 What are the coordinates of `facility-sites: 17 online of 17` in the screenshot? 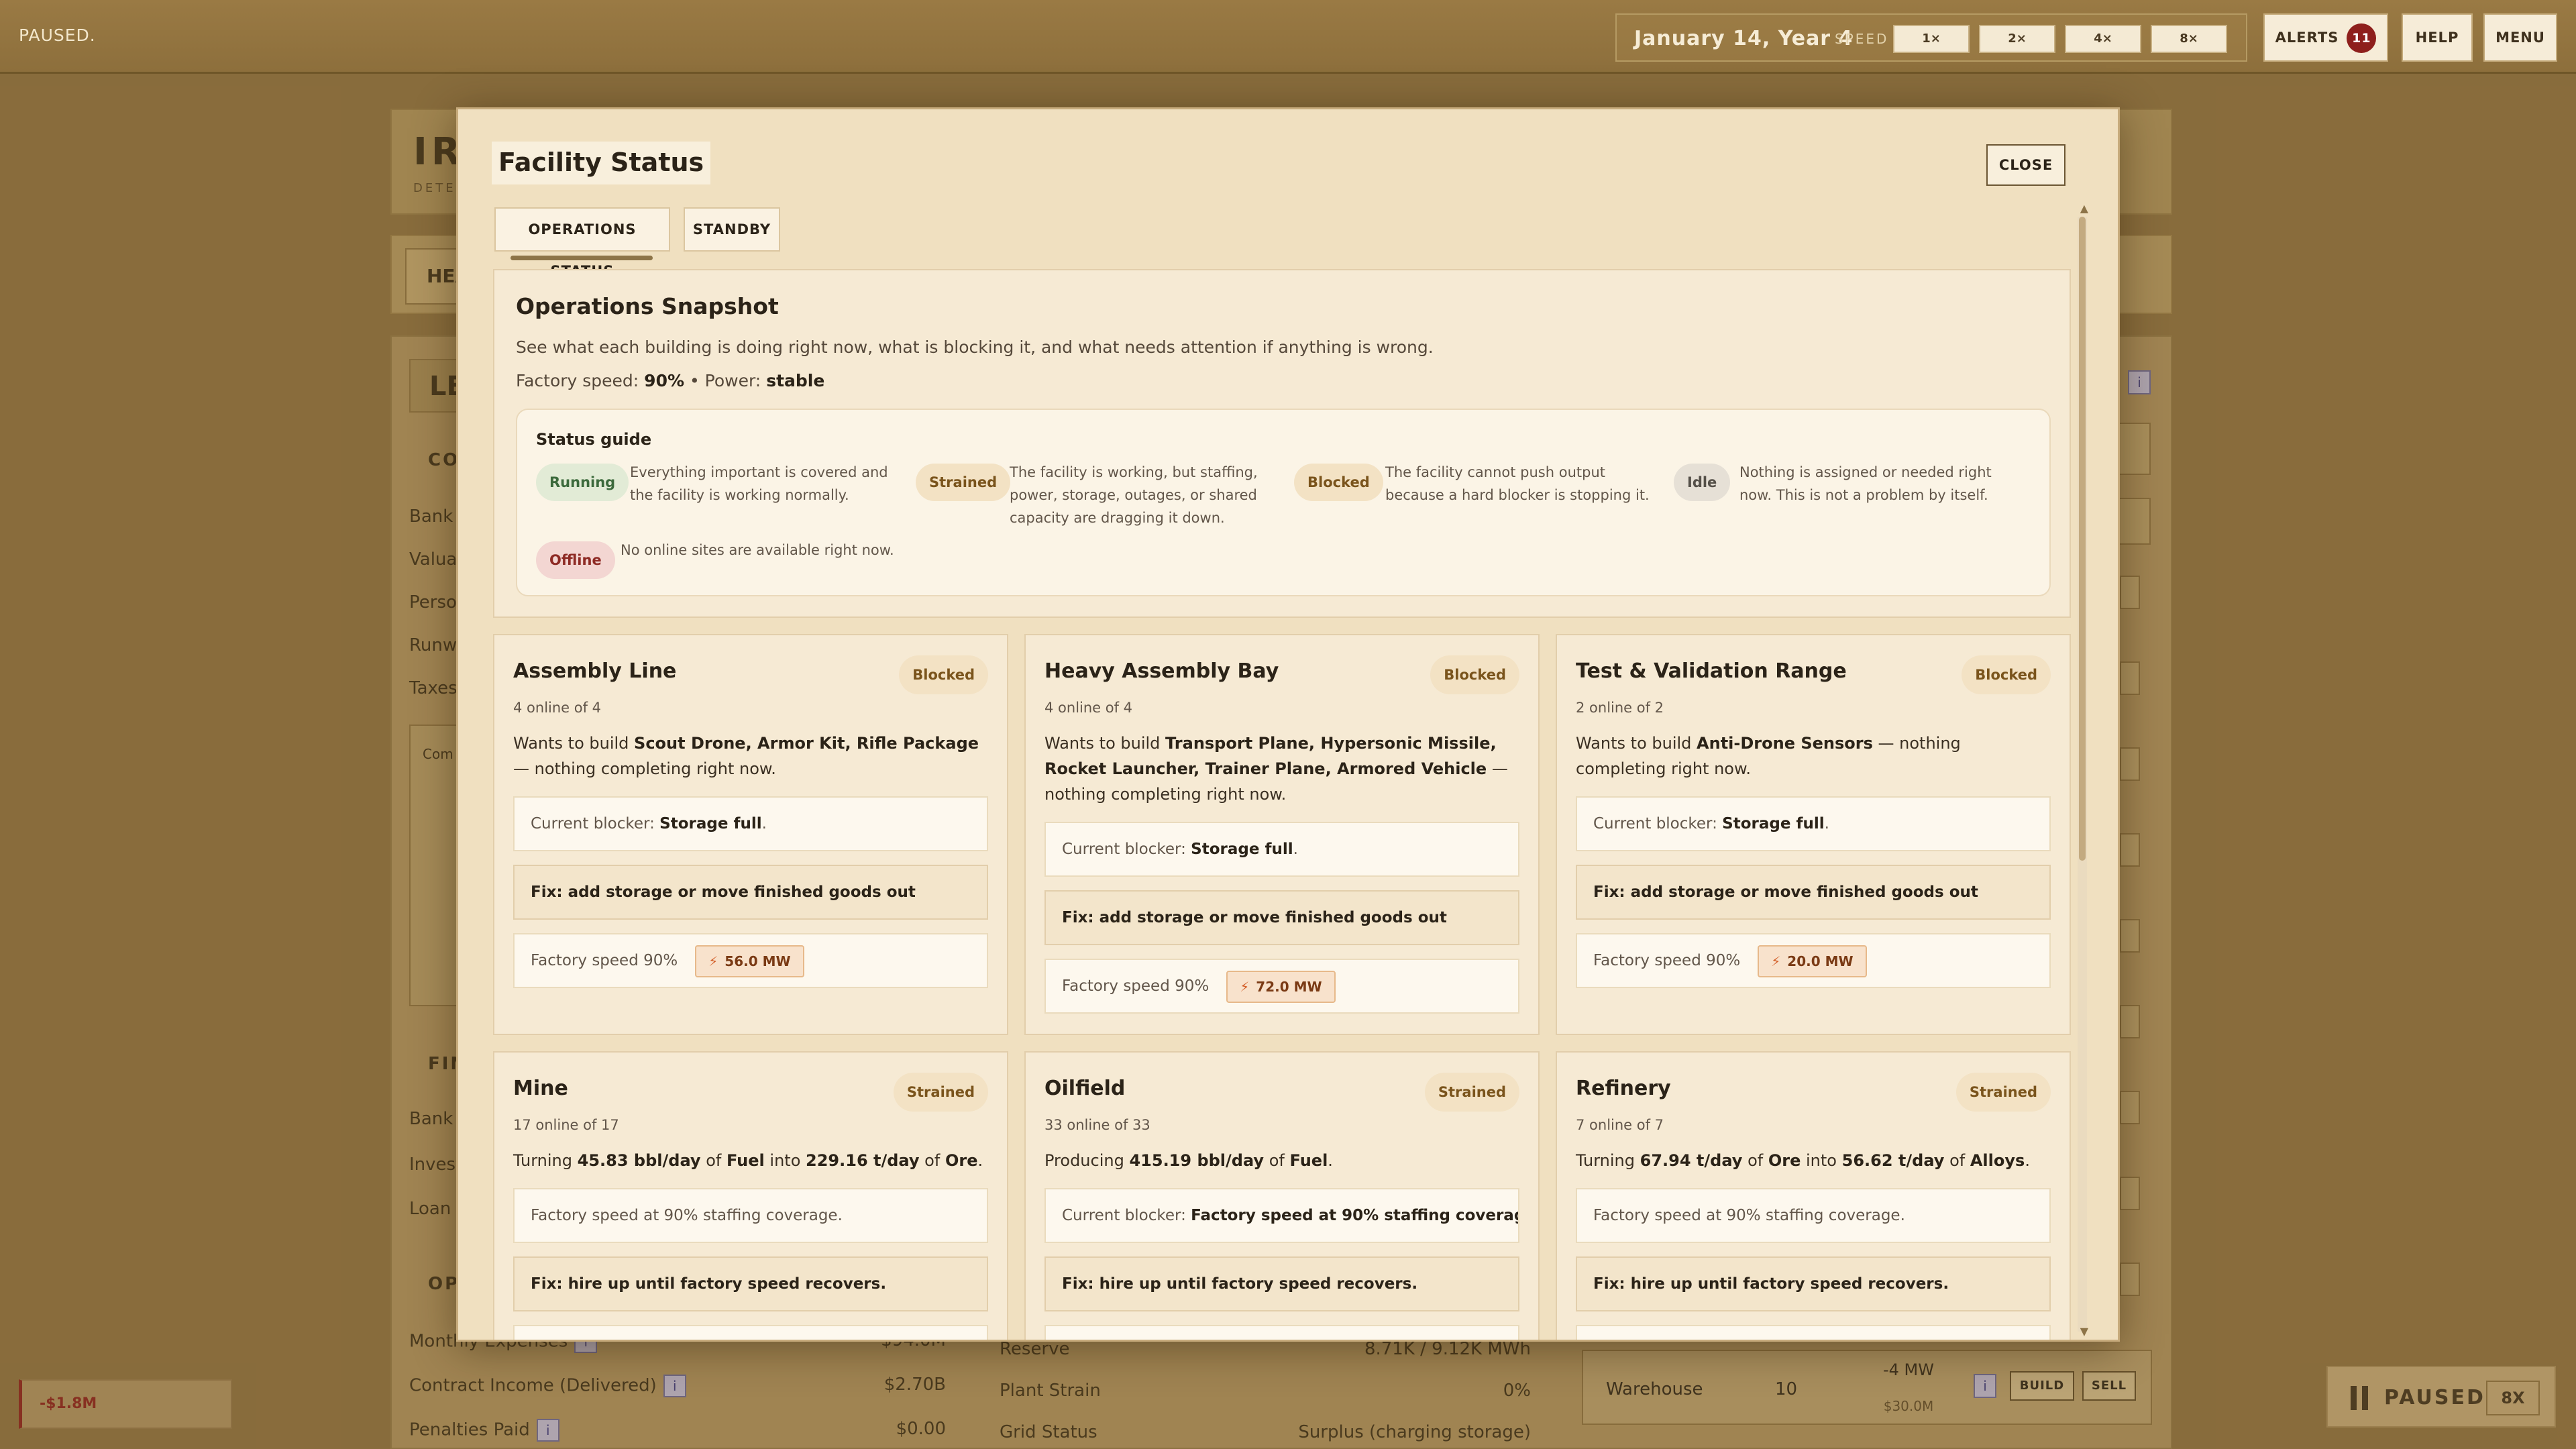 It's located at (566, 1125).